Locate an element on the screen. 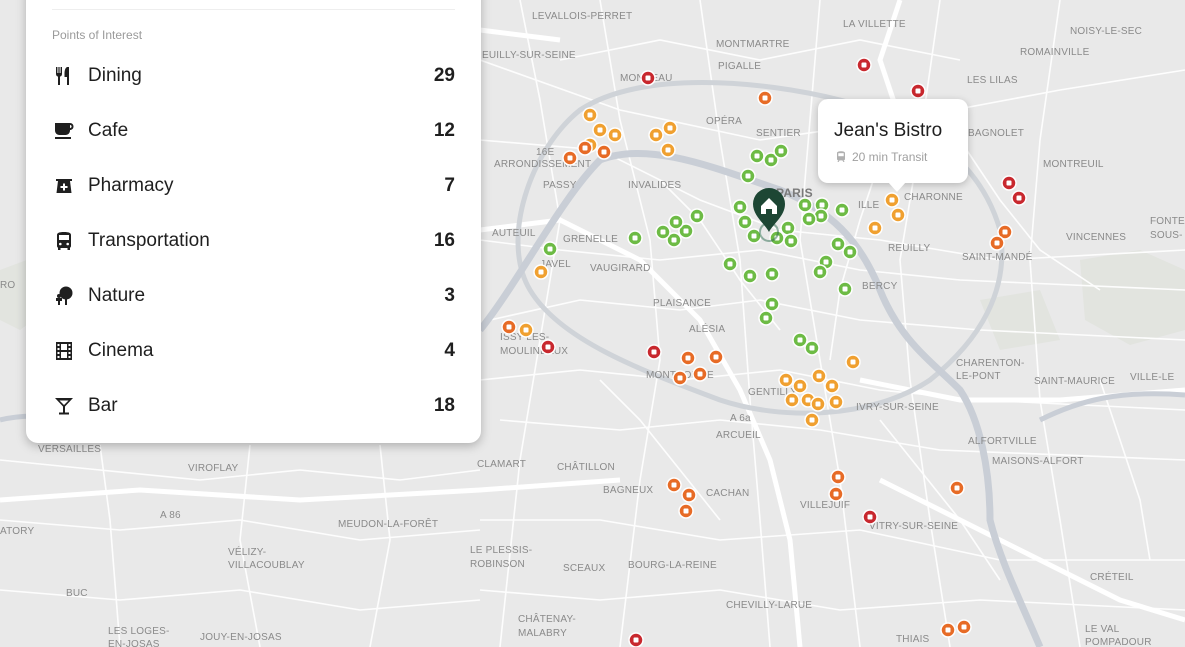 The width and height of the screenshot is (1185, 647). map-label: FONTE is located at coordinates (1167, 221).